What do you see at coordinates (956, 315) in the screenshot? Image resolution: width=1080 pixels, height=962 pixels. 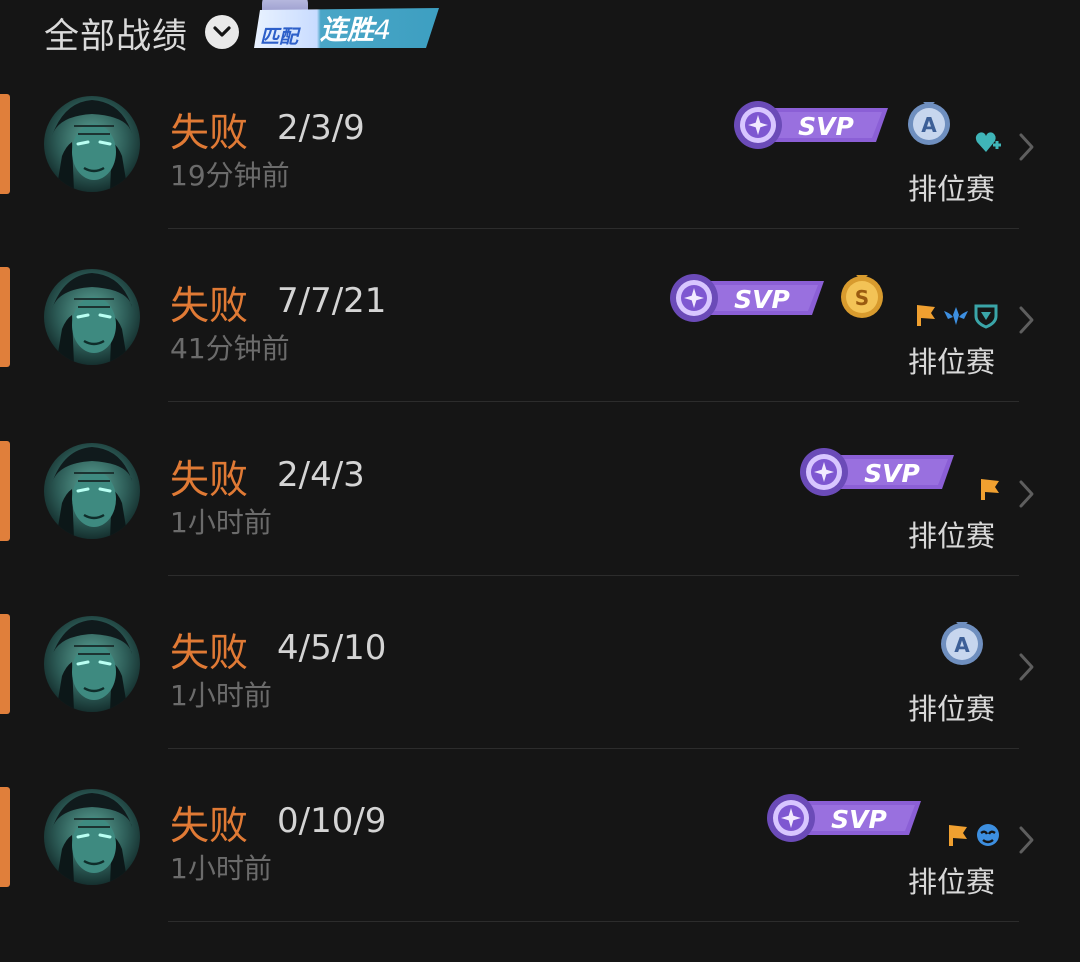 I see `wings-icon` at bounding box center [956, 315].